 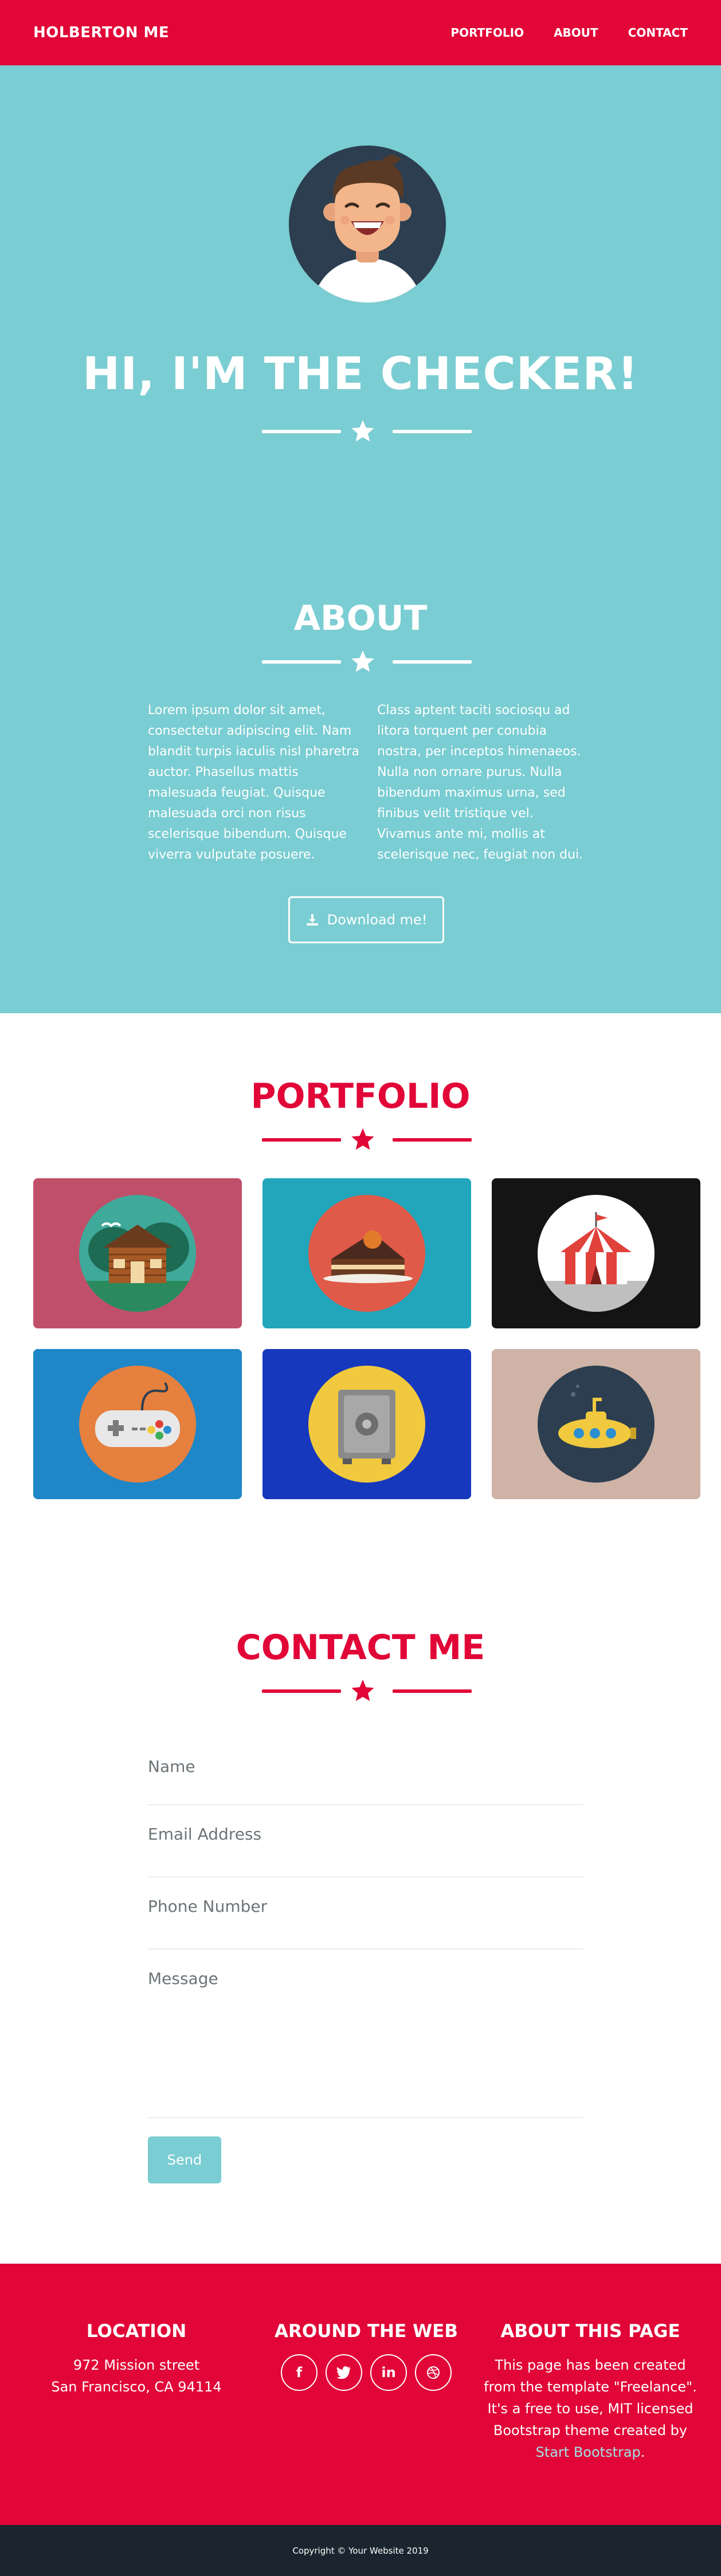 I want to click on safe-icon, so click(x=366, y=1424).